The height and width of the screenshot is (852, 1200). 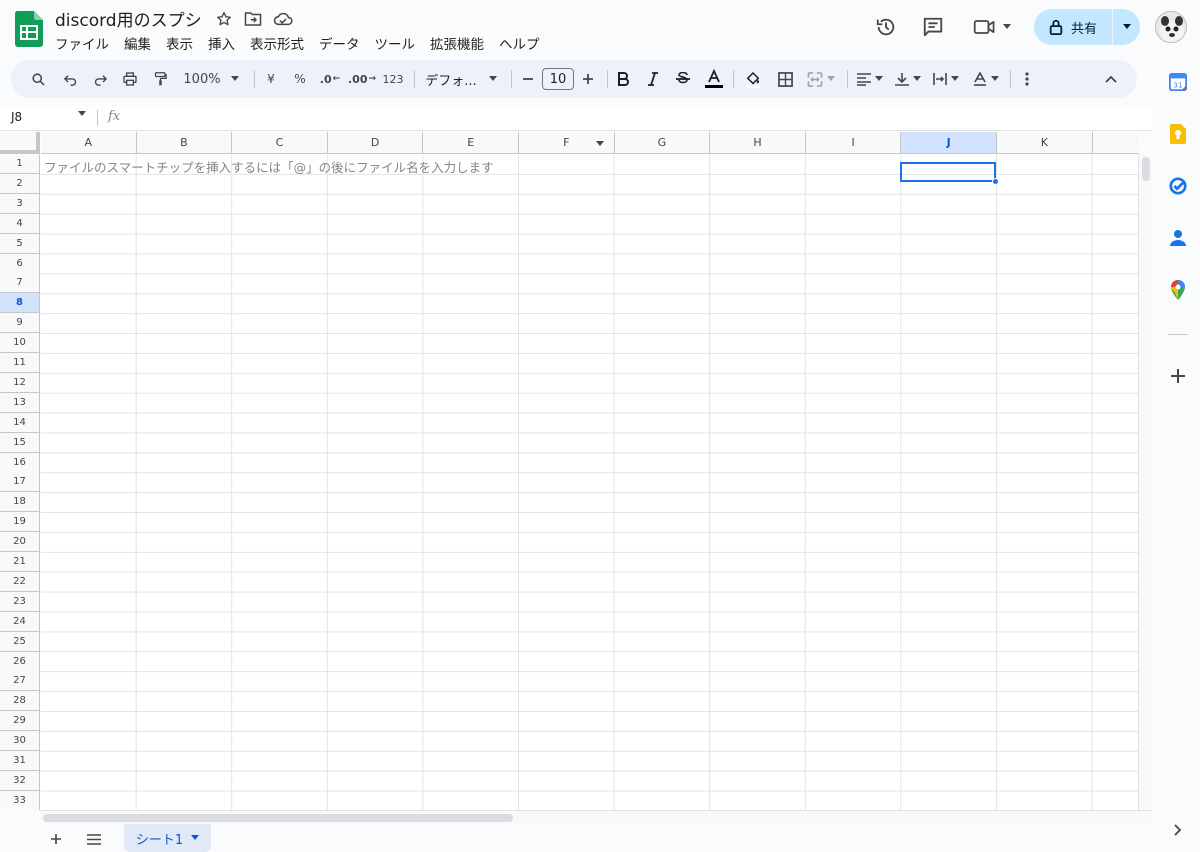 What do you see at coordinates (86, 43) in the screenshot?
I see `menu-file: ファイル` at bounding box center [86, 43].